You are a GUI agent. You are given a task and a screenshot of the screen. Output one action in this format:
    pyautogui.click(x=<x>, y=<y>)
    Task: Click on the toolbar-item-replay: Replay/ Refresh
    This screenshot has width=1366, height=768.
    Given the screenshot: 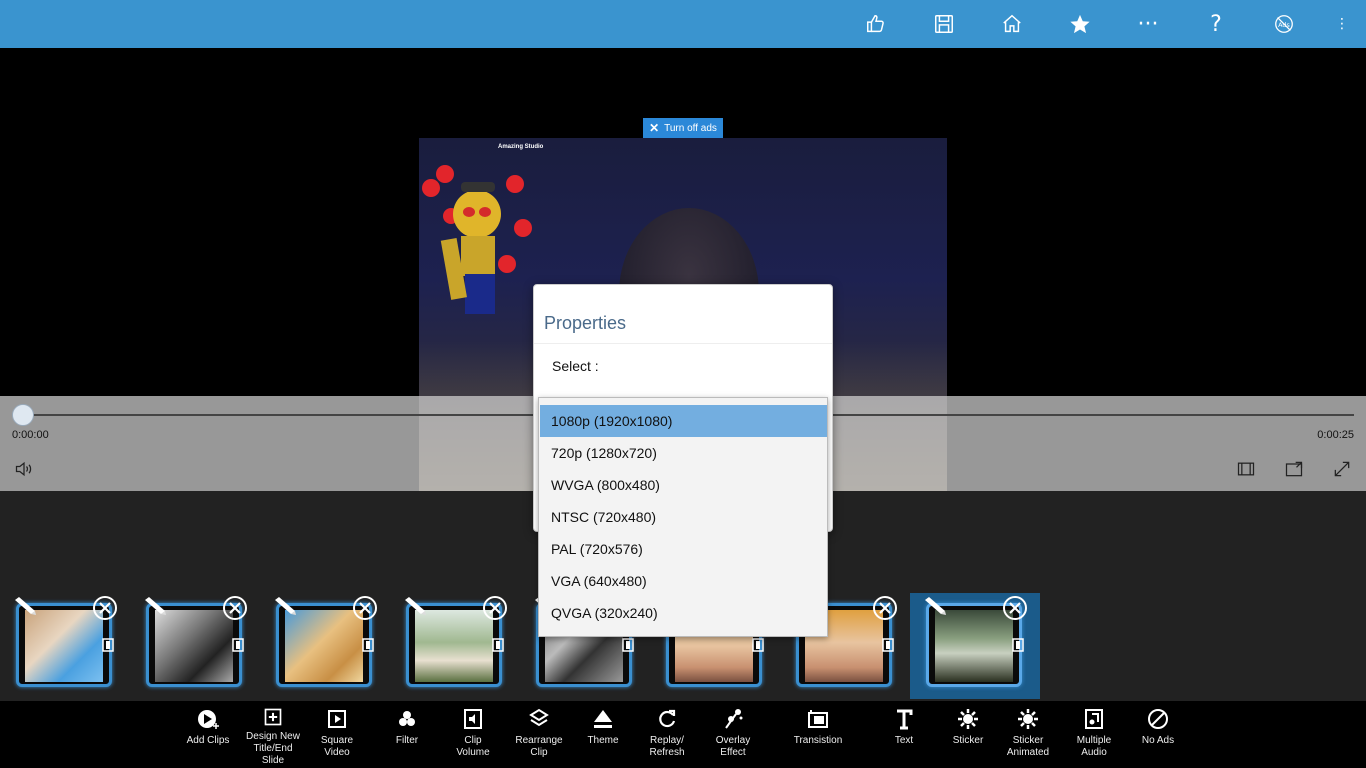 What is the action you would take?
    pyautogui.click(x=667, y=737)
    